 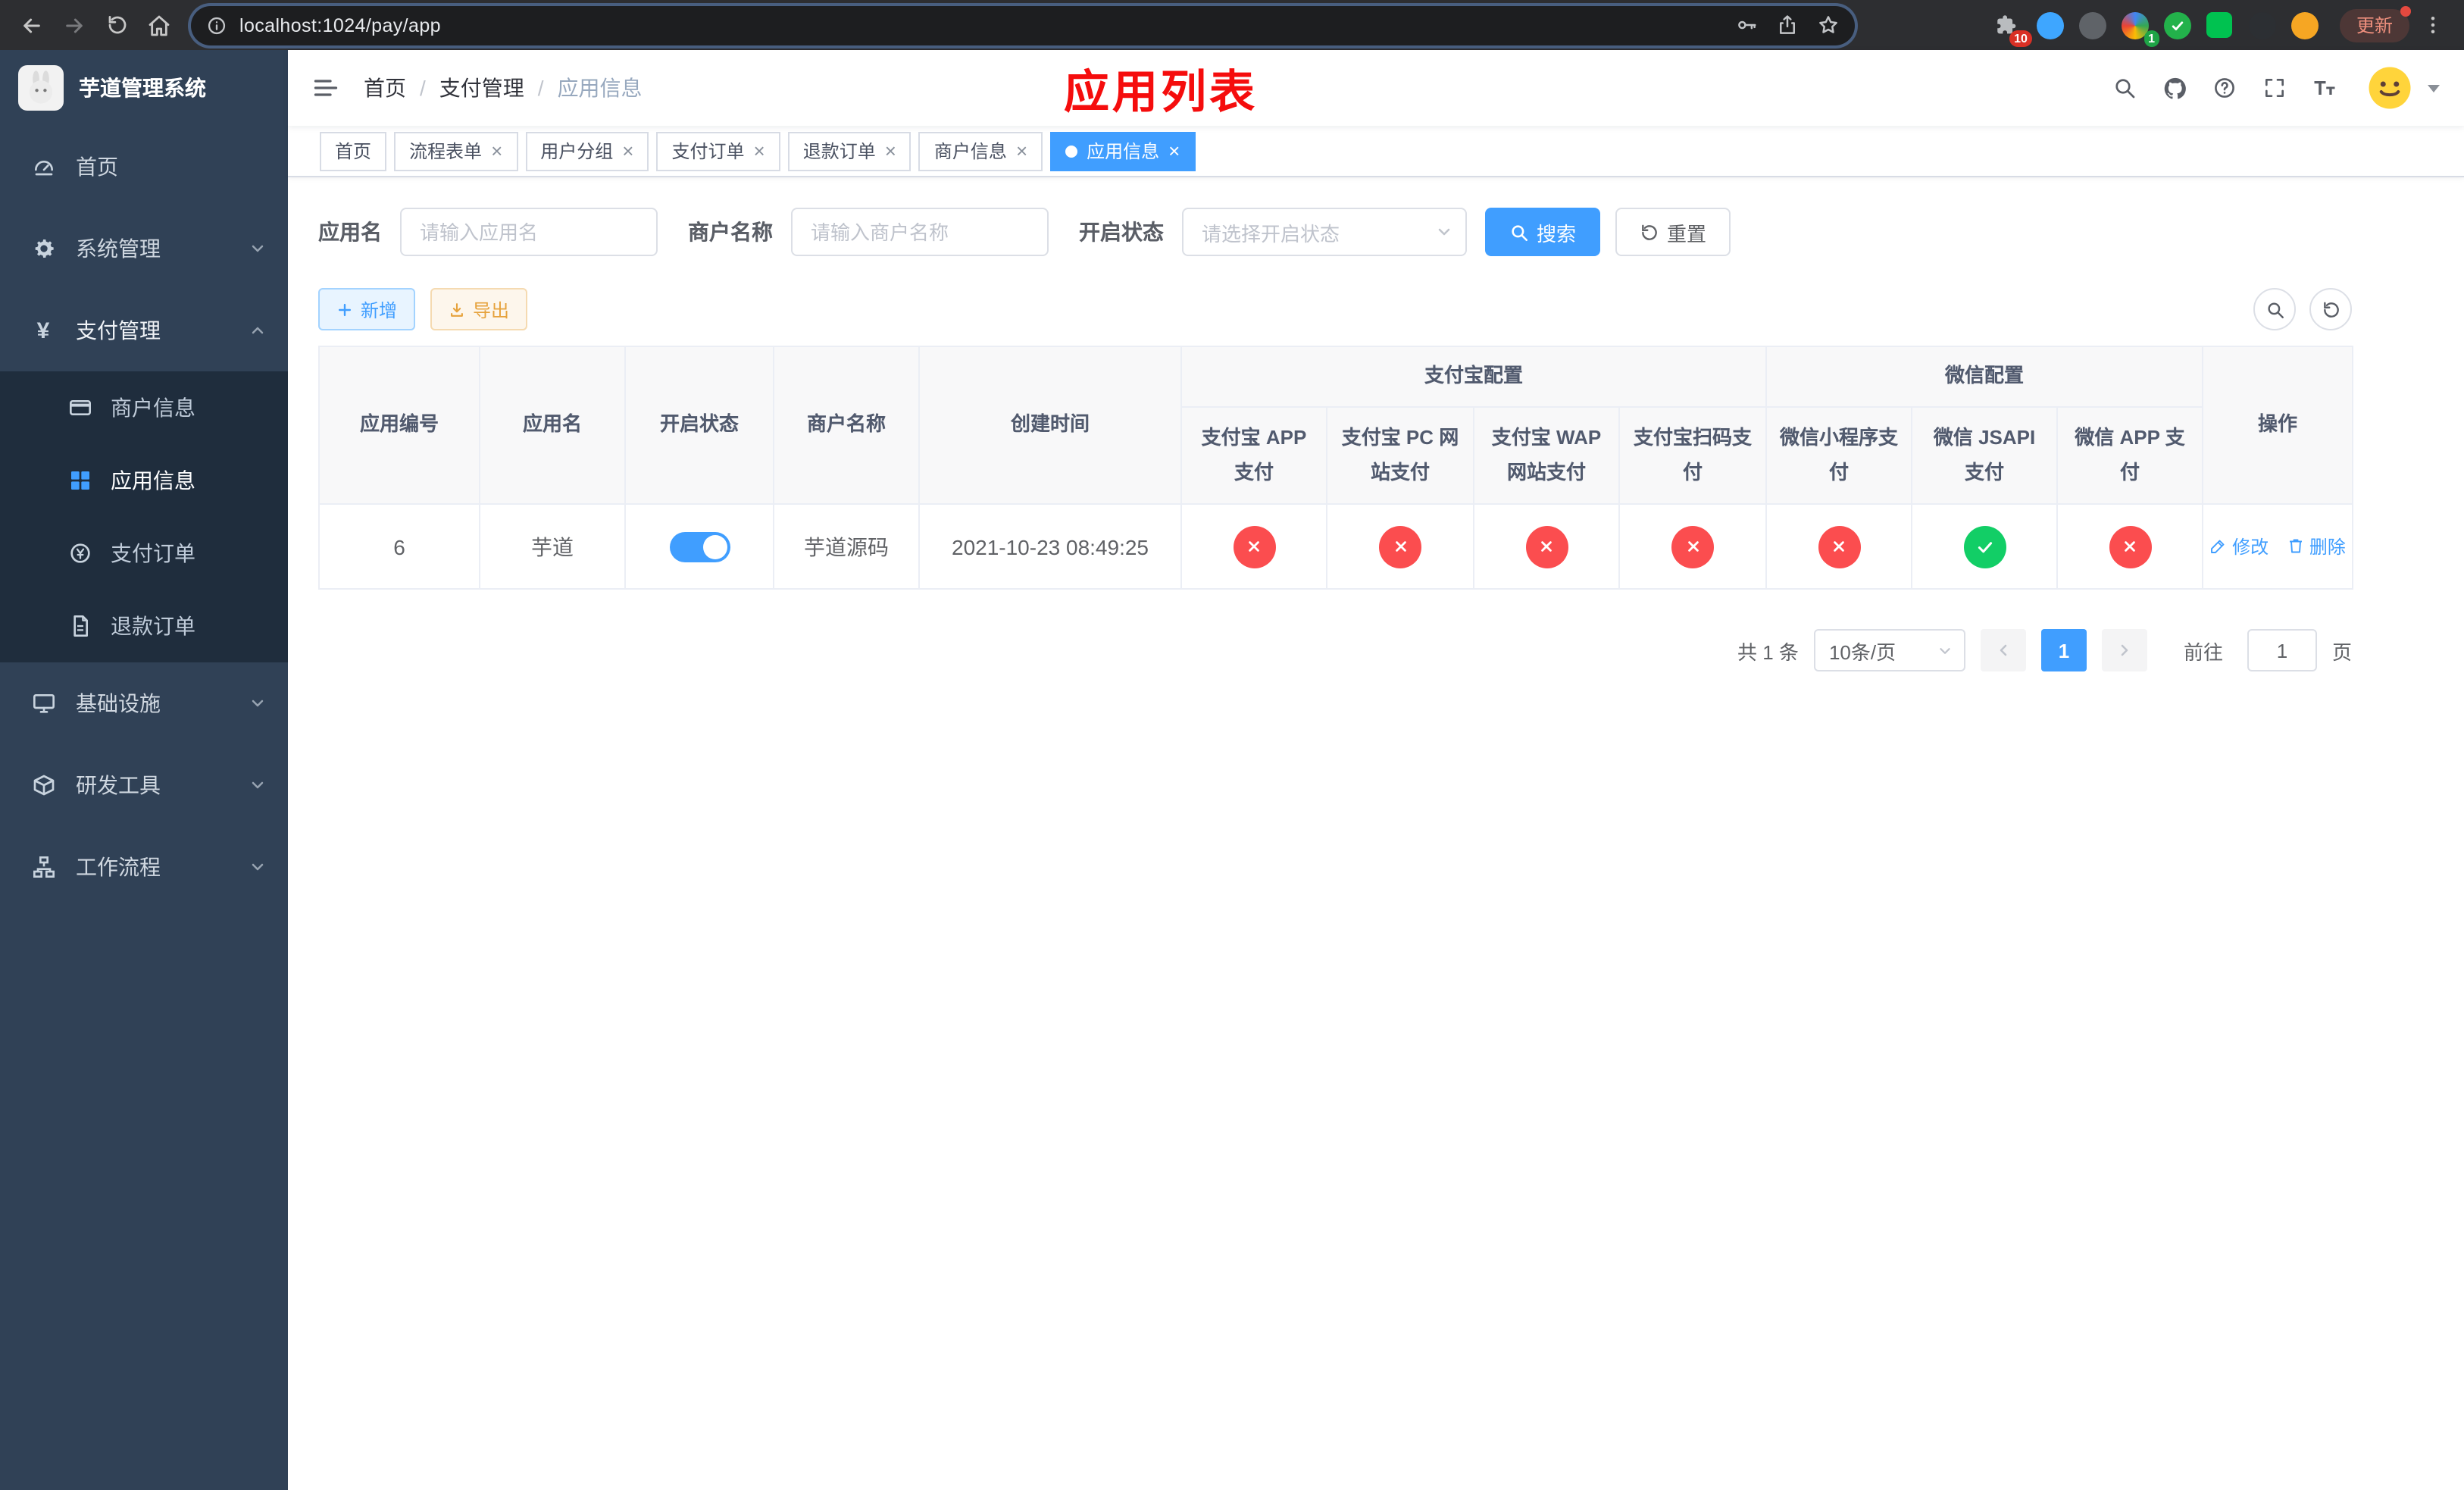 What do you see at coordinates (2138, 27) in the screenshot?
I see `profile-avatar-icon: 1` at bounding box center [2138, 27].